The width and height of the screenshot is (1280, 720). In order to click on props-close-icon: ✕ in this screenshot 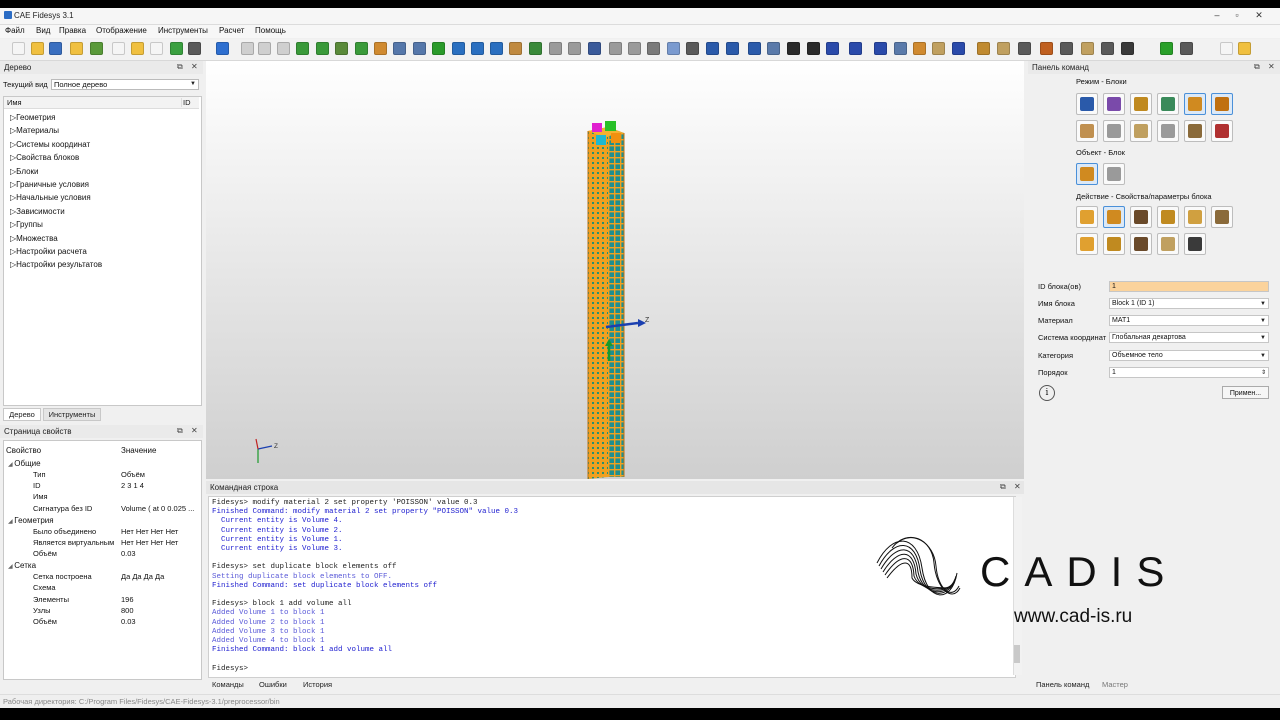, I will do `click(194, 430)`.